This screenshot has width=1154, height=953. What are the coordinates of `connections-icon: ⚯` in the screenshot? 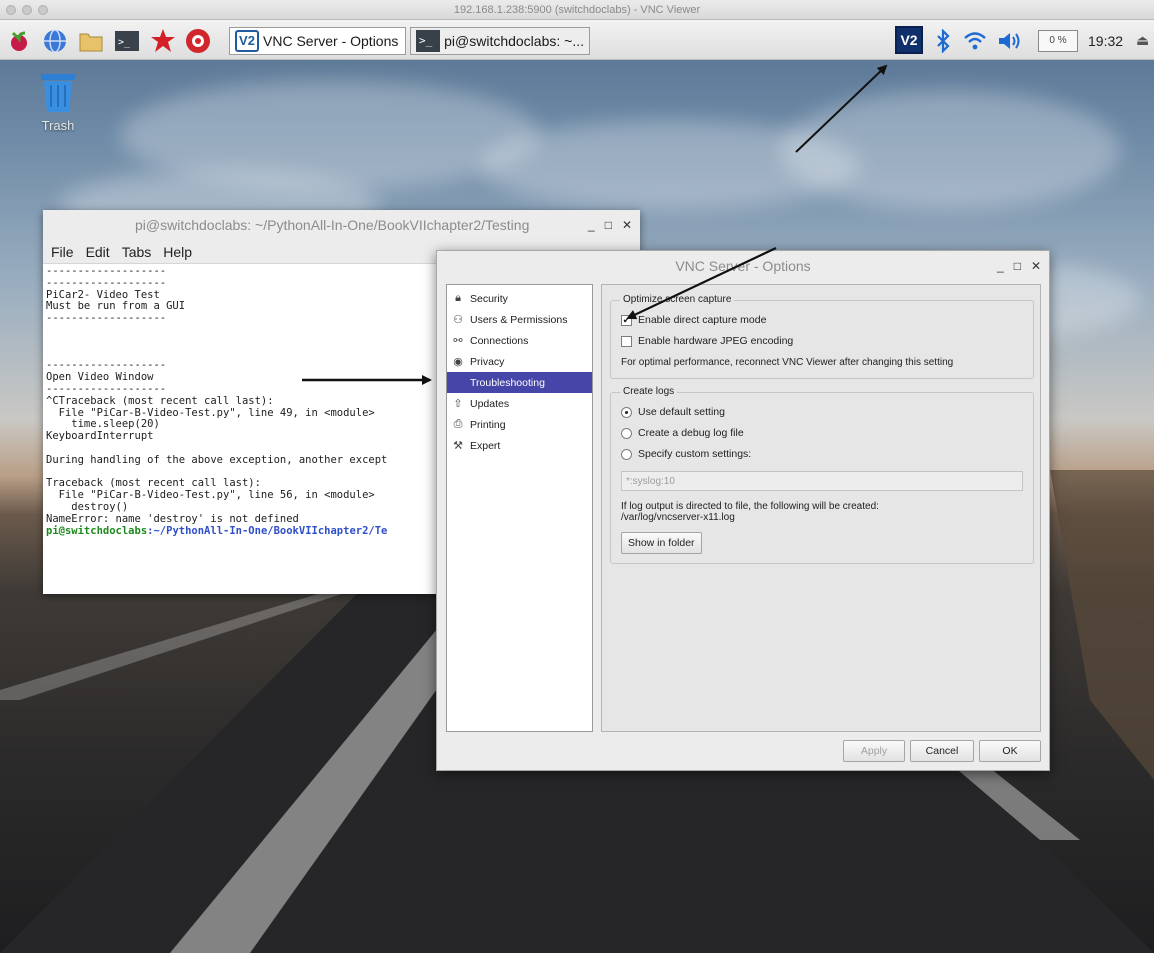 It's located at (458, 341).